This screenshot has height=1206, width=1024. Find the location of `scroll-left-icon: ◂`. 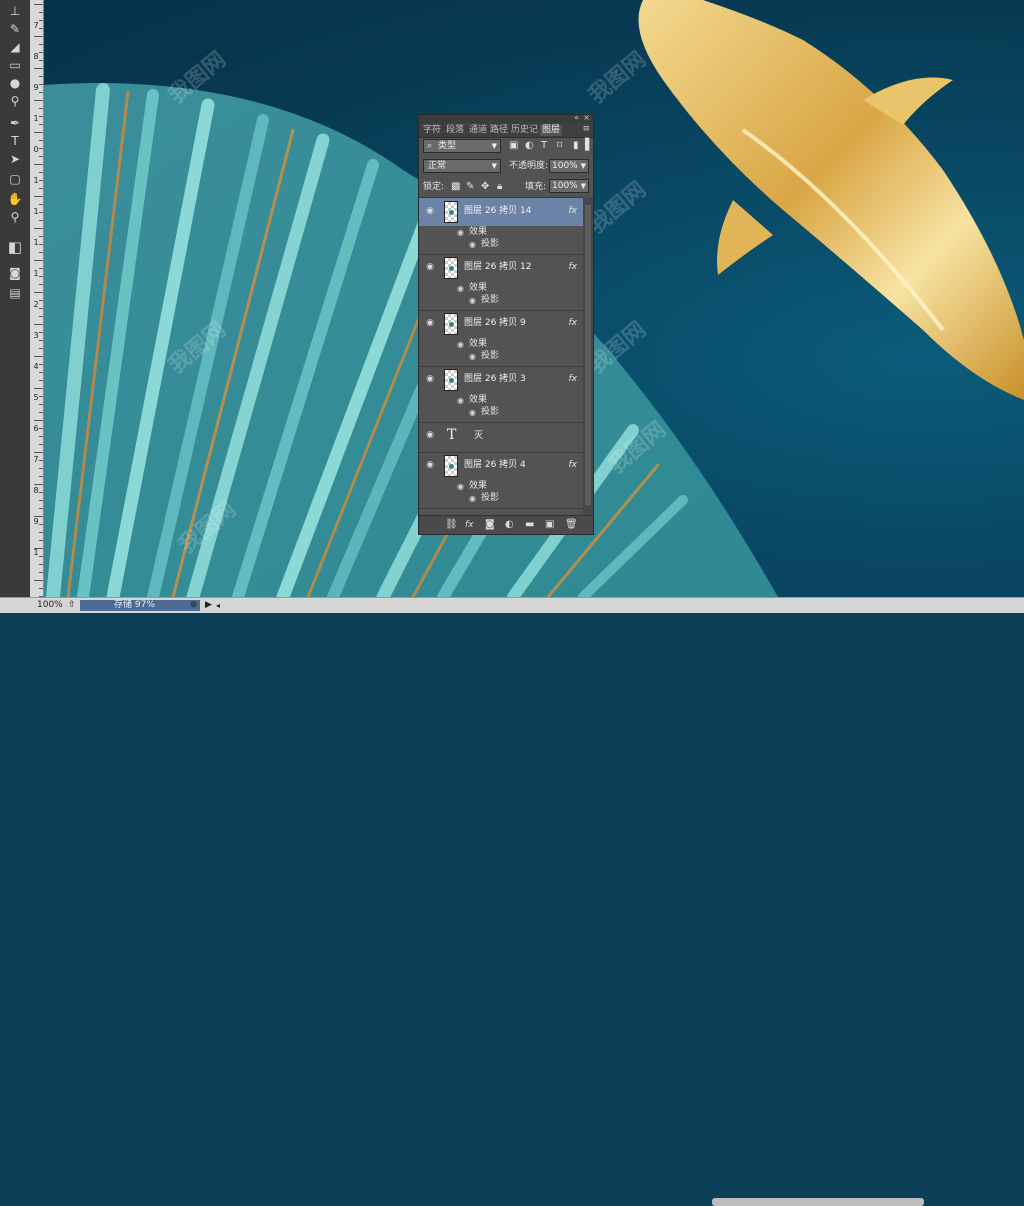

scroll-left-icon: ◂ is located at coordinates (218, 605).